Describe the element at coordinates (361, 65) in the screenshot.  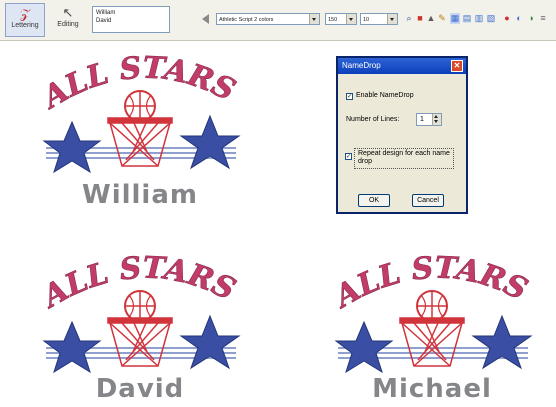
I see `dialog-title: NameDrop` at that location.